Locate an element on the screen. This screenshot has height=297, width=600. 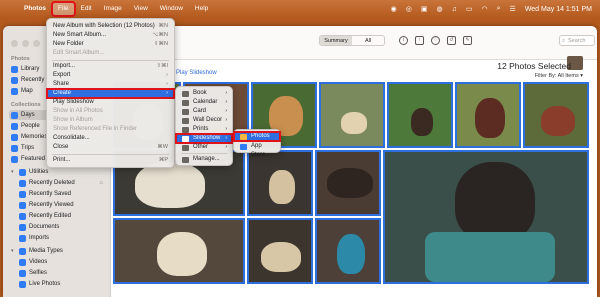
sidebar-item-label: Selfies is located at coordinates (38, 273).